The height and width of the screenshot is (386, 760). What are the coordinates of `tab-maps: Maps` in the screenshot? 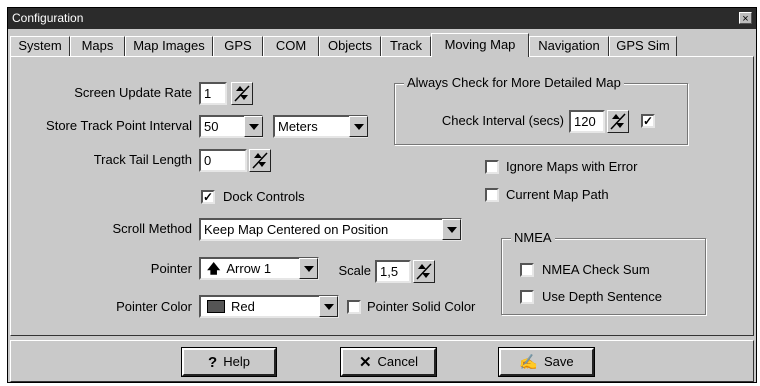 It's located at (97, 46).